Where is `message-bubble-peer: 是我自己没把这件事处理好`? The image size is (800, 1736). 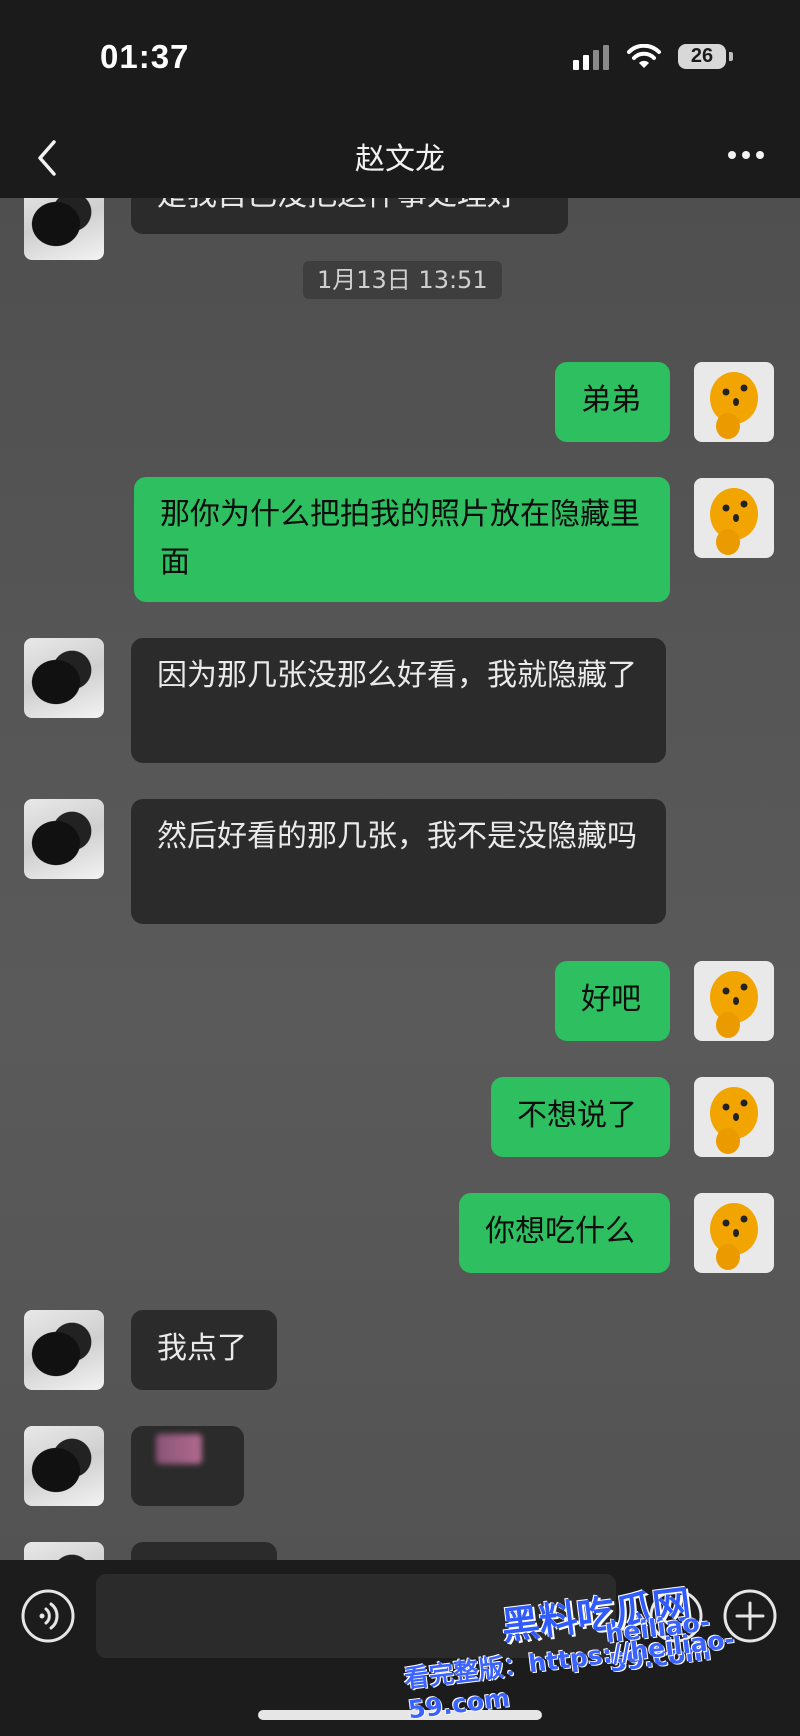 message-bubble-peer: 是我自己没把这件事处理好 is located at coordinates (349, 216).